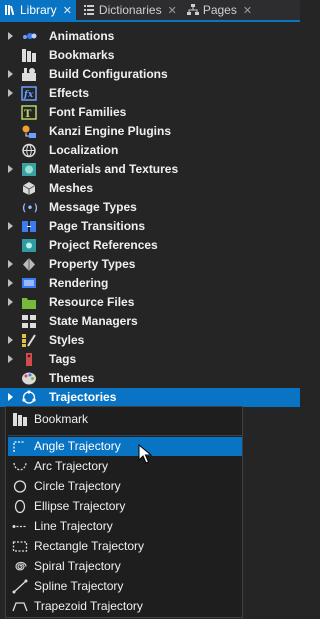  Describe the element at coordinates (28, 114) in the screenshot. I see `svg-text: T` at that location.